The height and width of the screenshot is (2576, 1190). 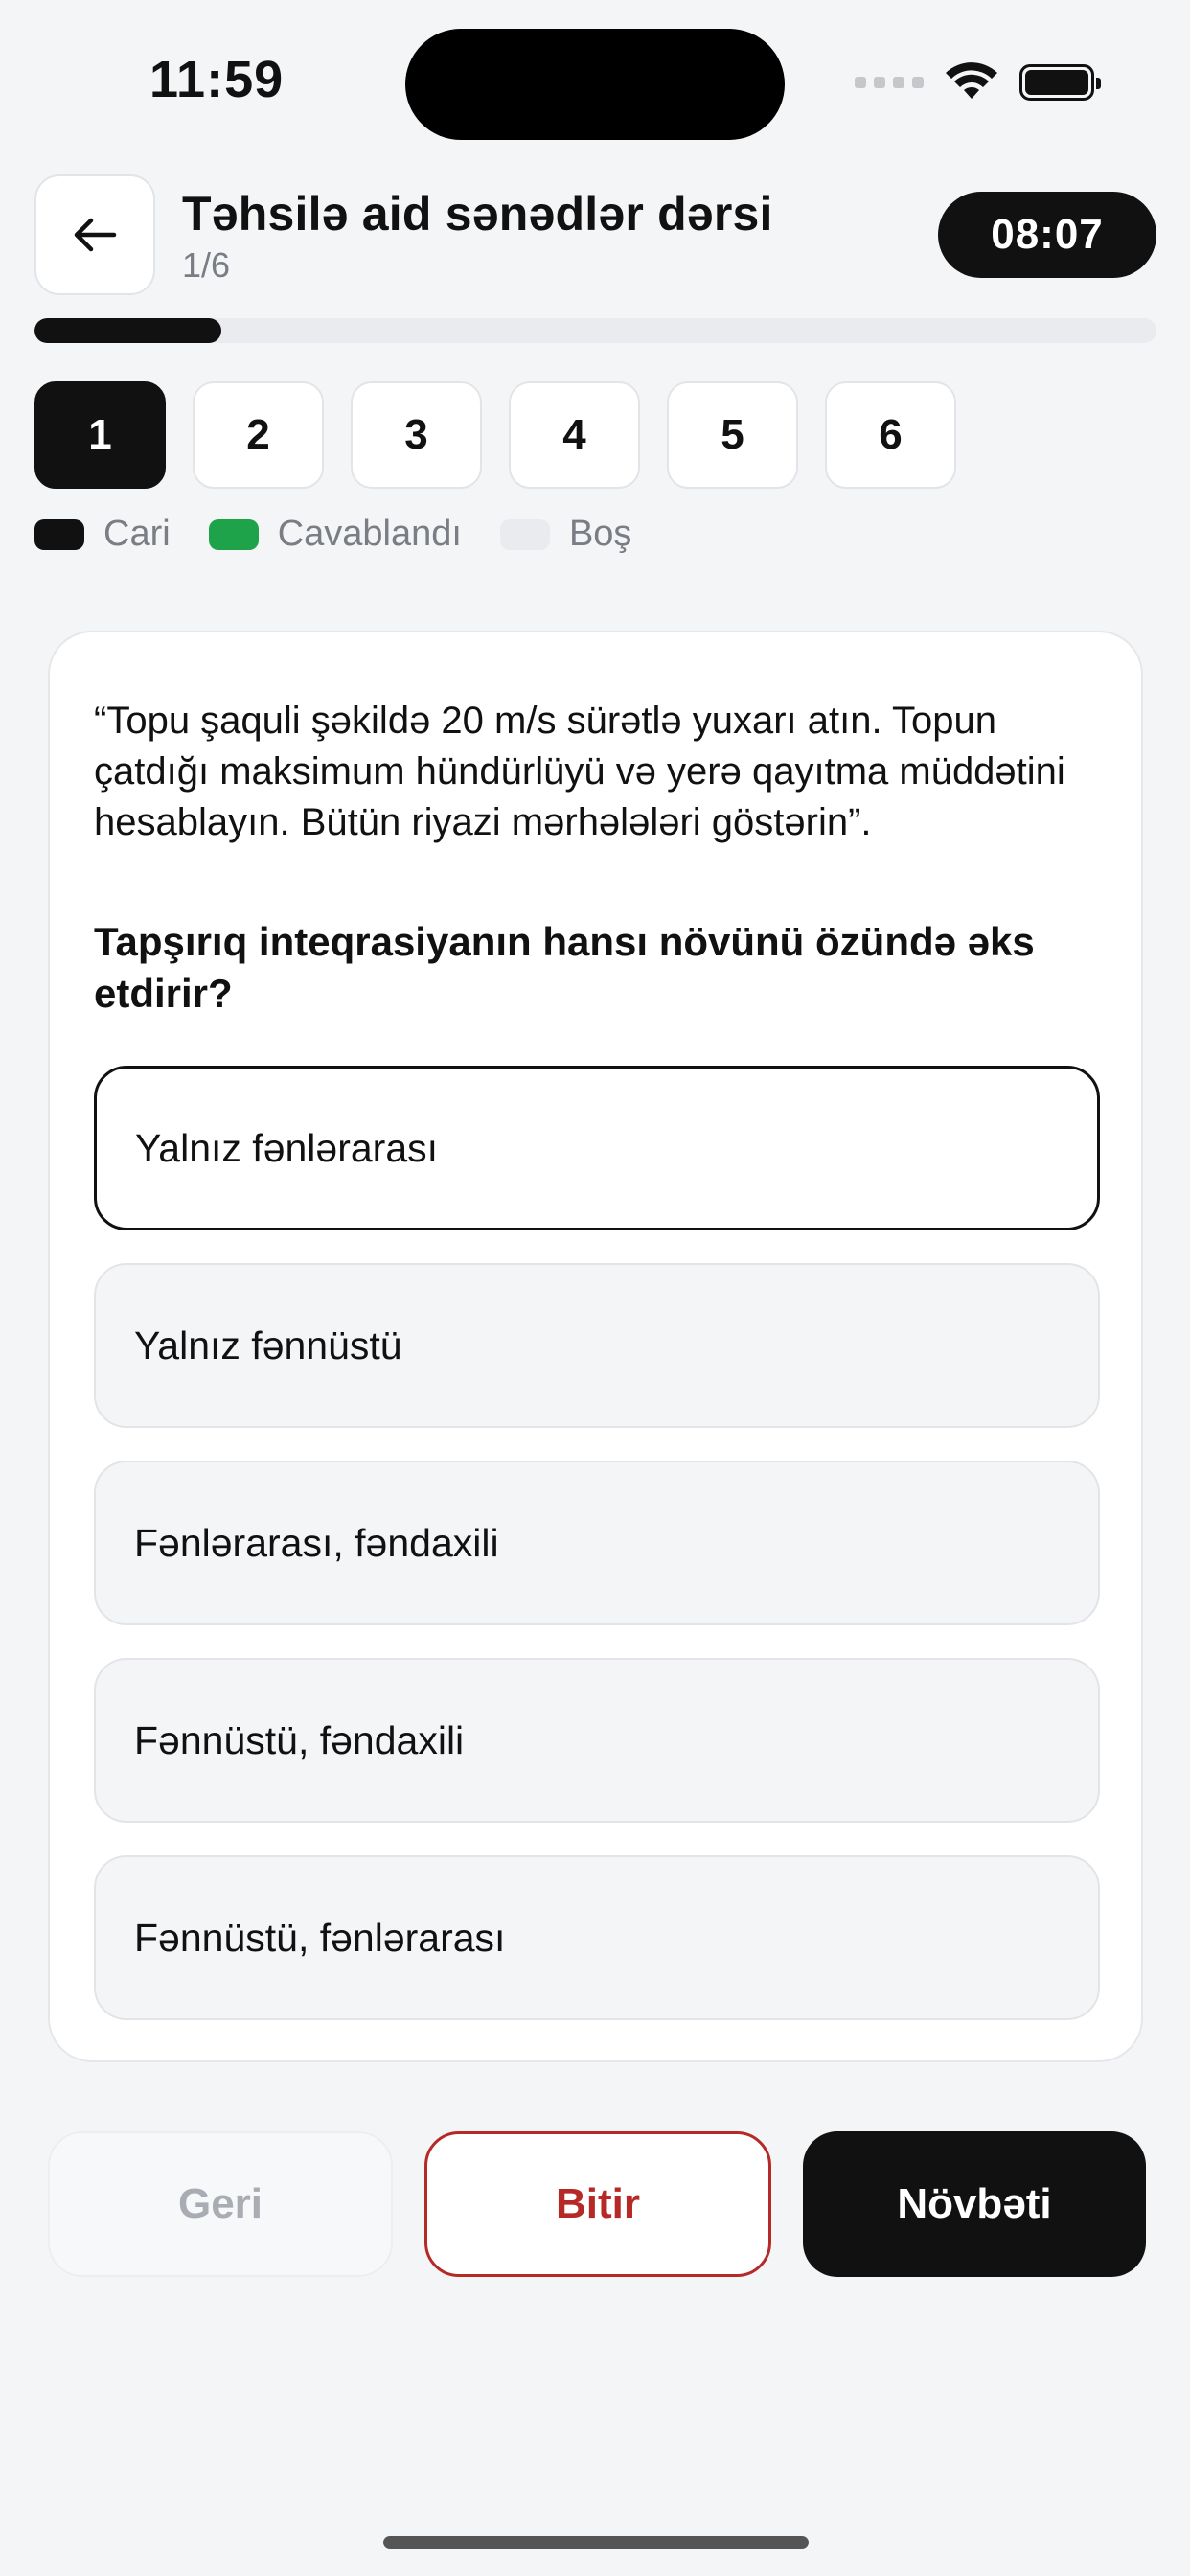 I want to click on question-counter: 1/6, so click(x=207, y=265).